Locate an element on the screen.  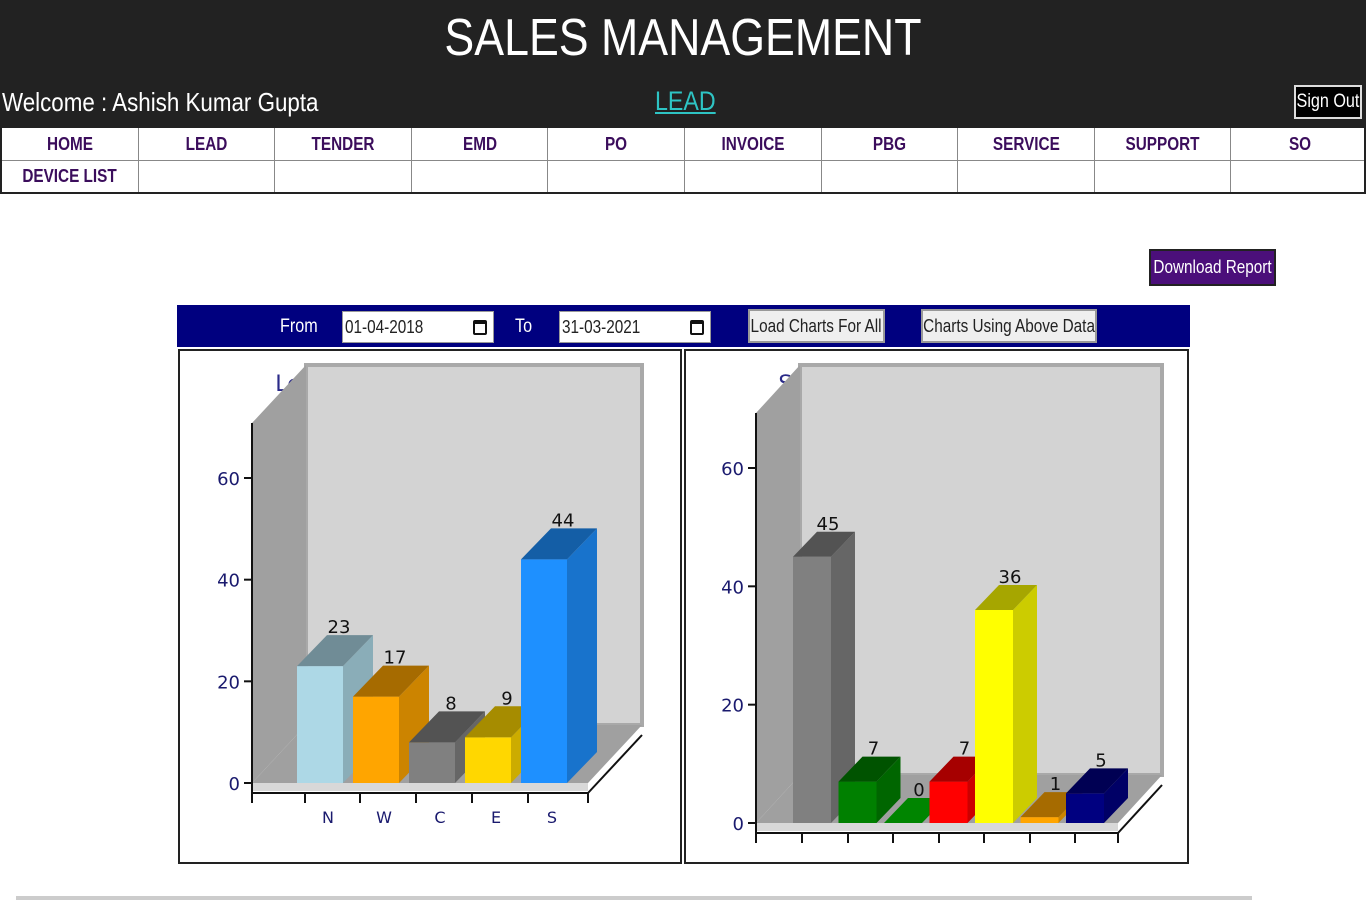
nav-item-device-list: DEVICE LIST is located at coordinates (70, 176).